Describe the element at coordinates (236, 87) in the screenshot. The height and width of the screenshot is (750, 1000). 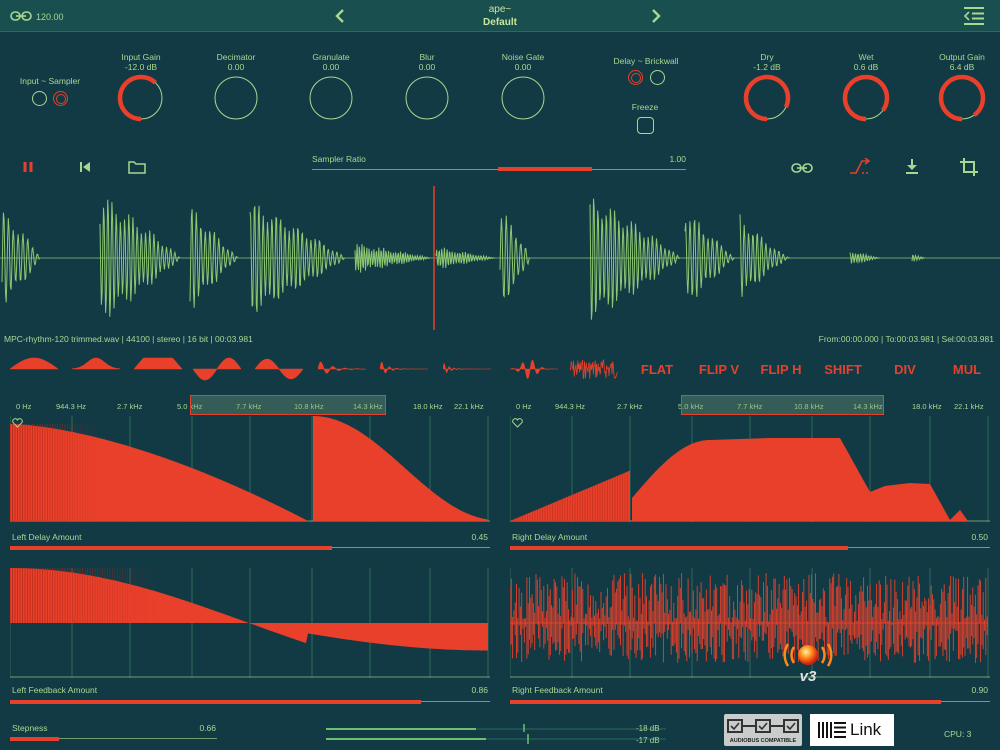
I see `decimator-knob: Decimator 0.00` at that location.